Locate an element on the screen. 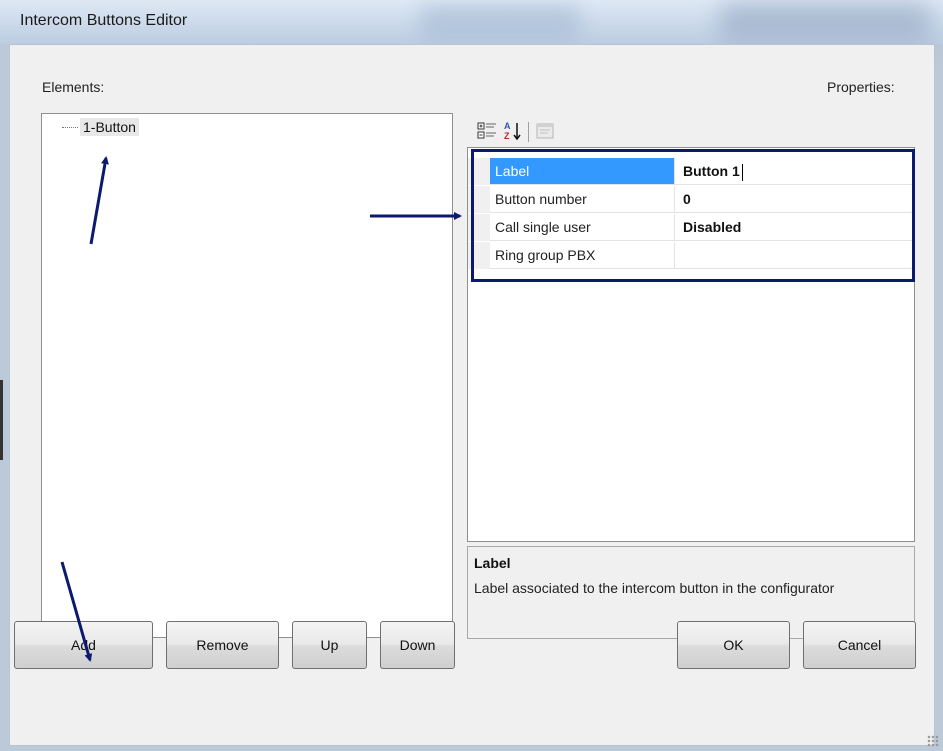 This screenshot has height=751, width=943. title-bar: Intercom Buttons Editor is located at coordinates (471, 22).